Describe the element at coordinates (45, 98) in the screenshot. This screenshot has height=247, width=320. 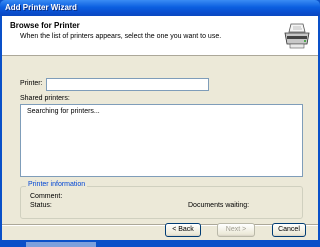
I see `shared-printers-label: Shared printers:` at that location.